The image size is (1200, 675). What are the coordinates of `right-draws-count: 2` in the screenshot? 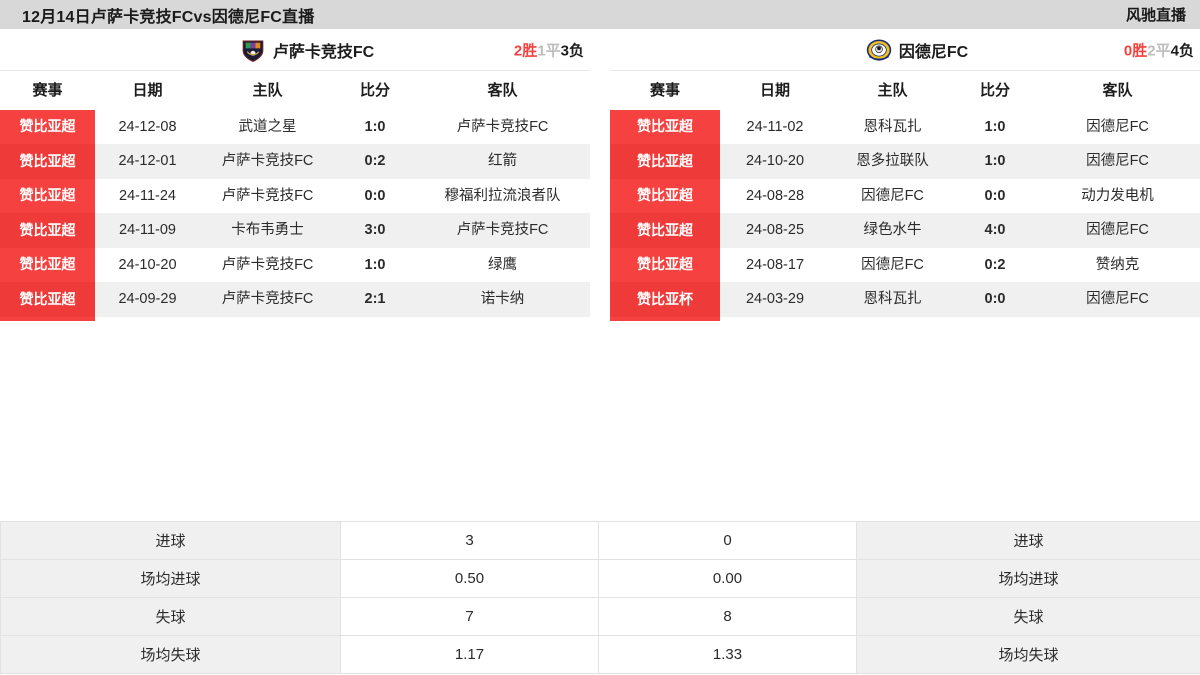 It's located at (1151, 50).